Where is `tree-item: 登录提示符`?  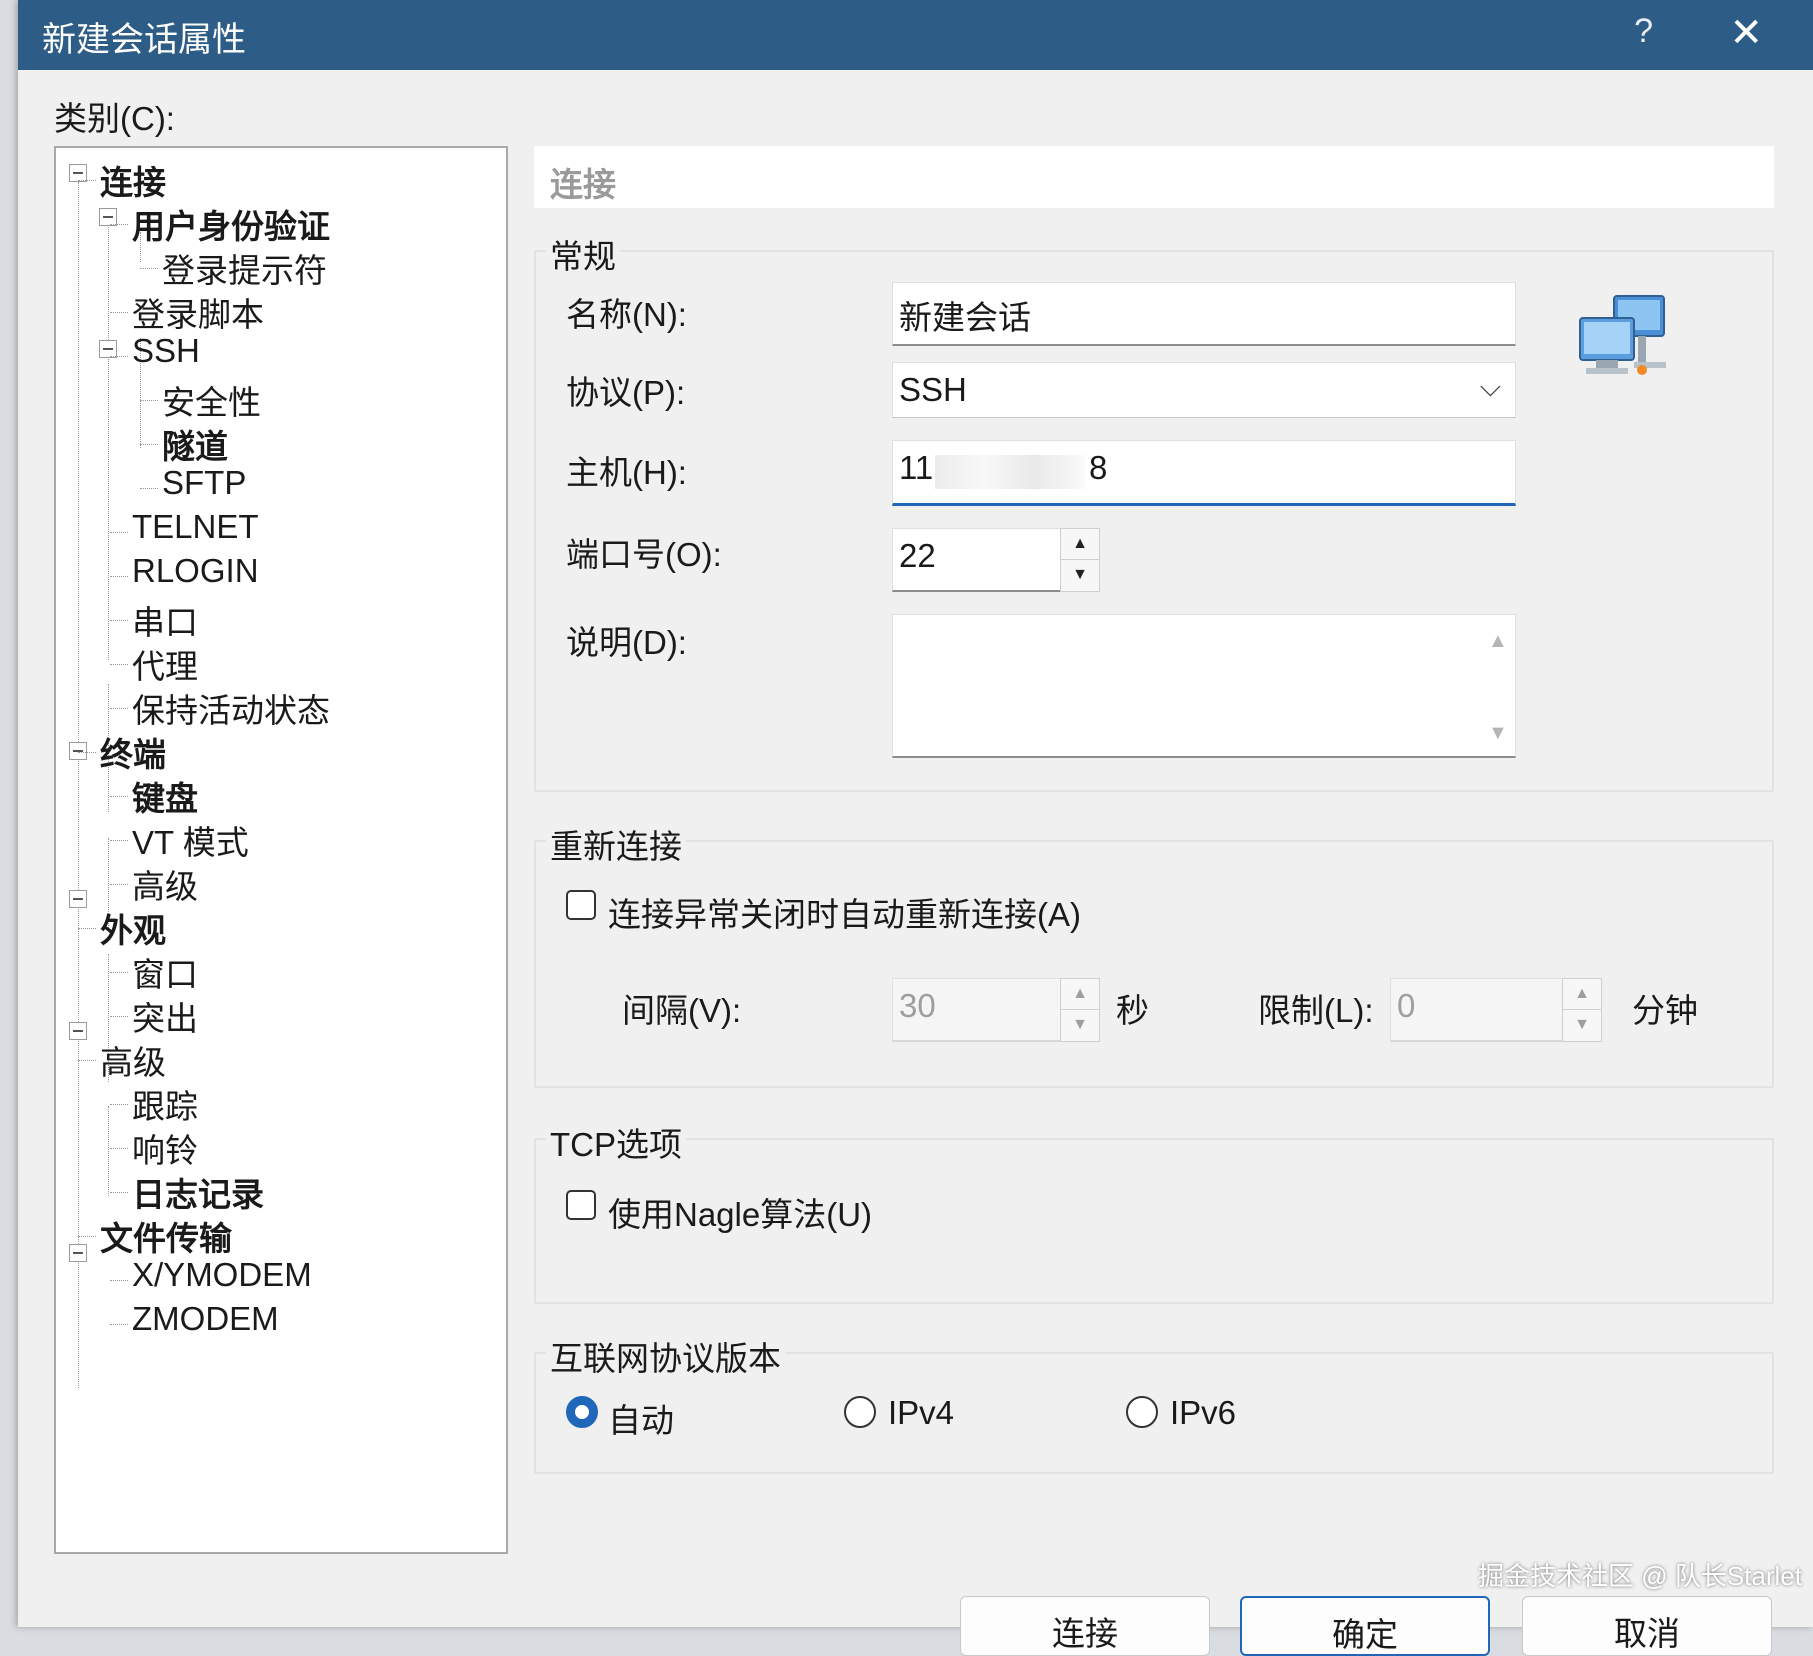
tree-item: 登录提示符 is located at coordinates (244, 268).